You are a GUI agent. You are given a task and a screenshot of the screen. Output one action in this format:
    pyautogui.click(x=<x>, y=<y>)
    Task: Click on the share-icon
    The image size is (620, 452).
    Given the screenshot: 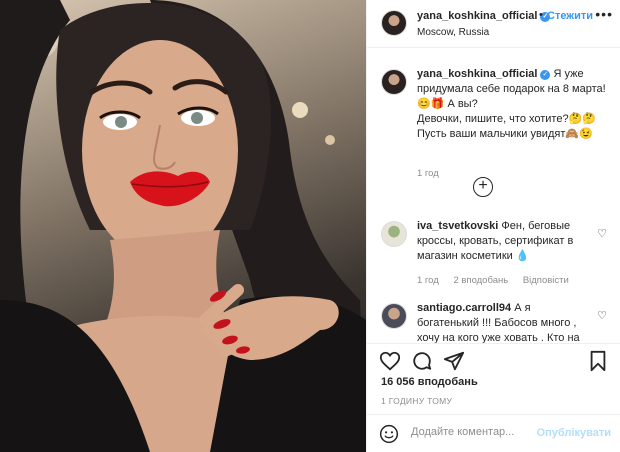 What is the action you would take?
    pyautogui.click(x=454, y=361)
    